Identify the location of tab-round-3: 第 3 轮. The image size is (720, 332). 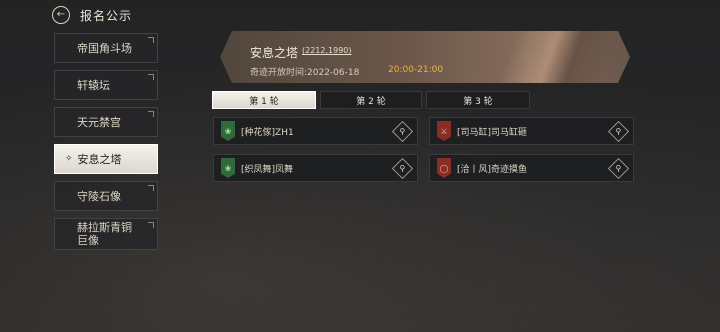
(478, 100).